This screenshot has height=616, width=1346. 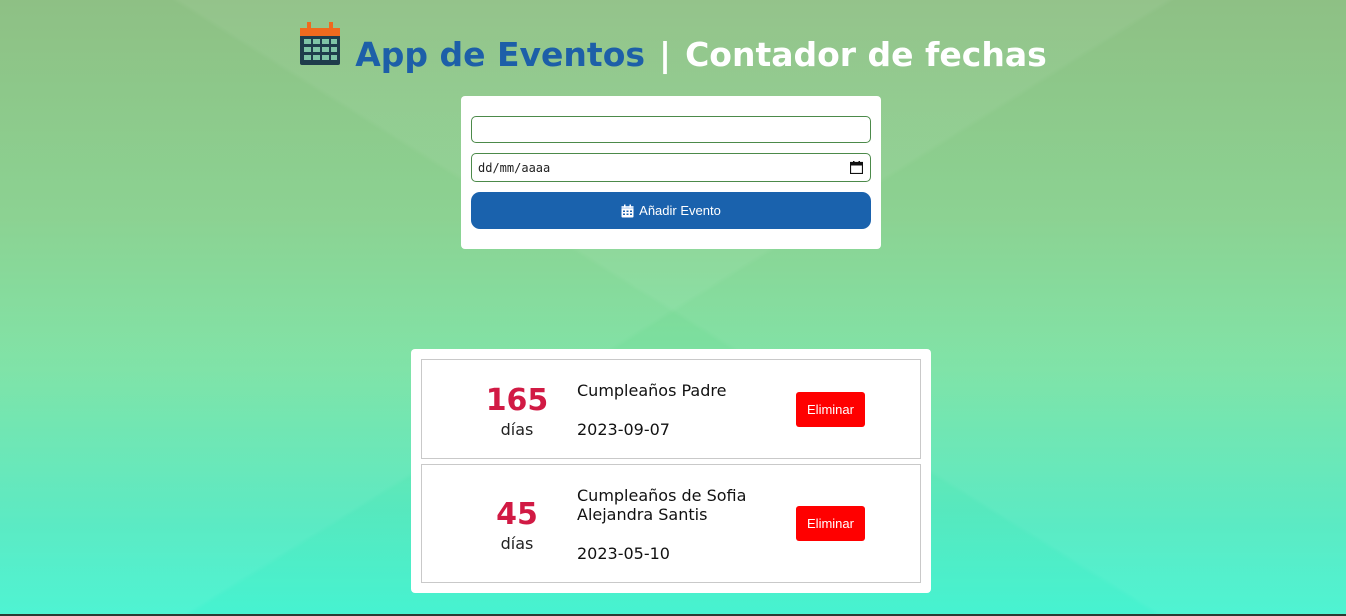 I want to click on page-title: App de Eventos | Contador de fechas, so click(x=701, y=54).